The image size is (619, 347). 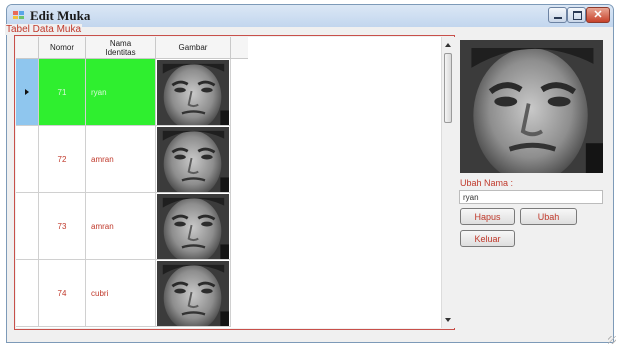 I want to click on cell-nomor: 72, so click(x=62, y=159).